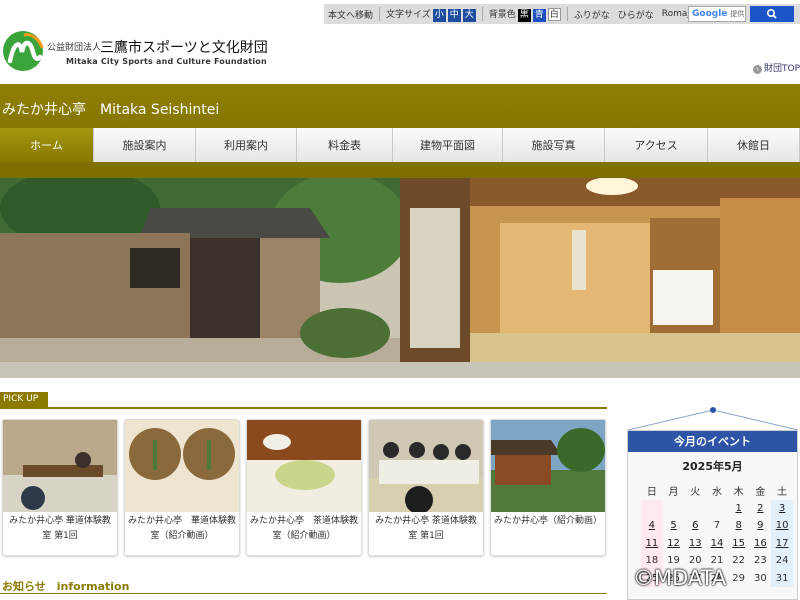  Describe the element at coordinates (695, 544) in the screenshot. I see `calendar-day-link: 13` at that location.